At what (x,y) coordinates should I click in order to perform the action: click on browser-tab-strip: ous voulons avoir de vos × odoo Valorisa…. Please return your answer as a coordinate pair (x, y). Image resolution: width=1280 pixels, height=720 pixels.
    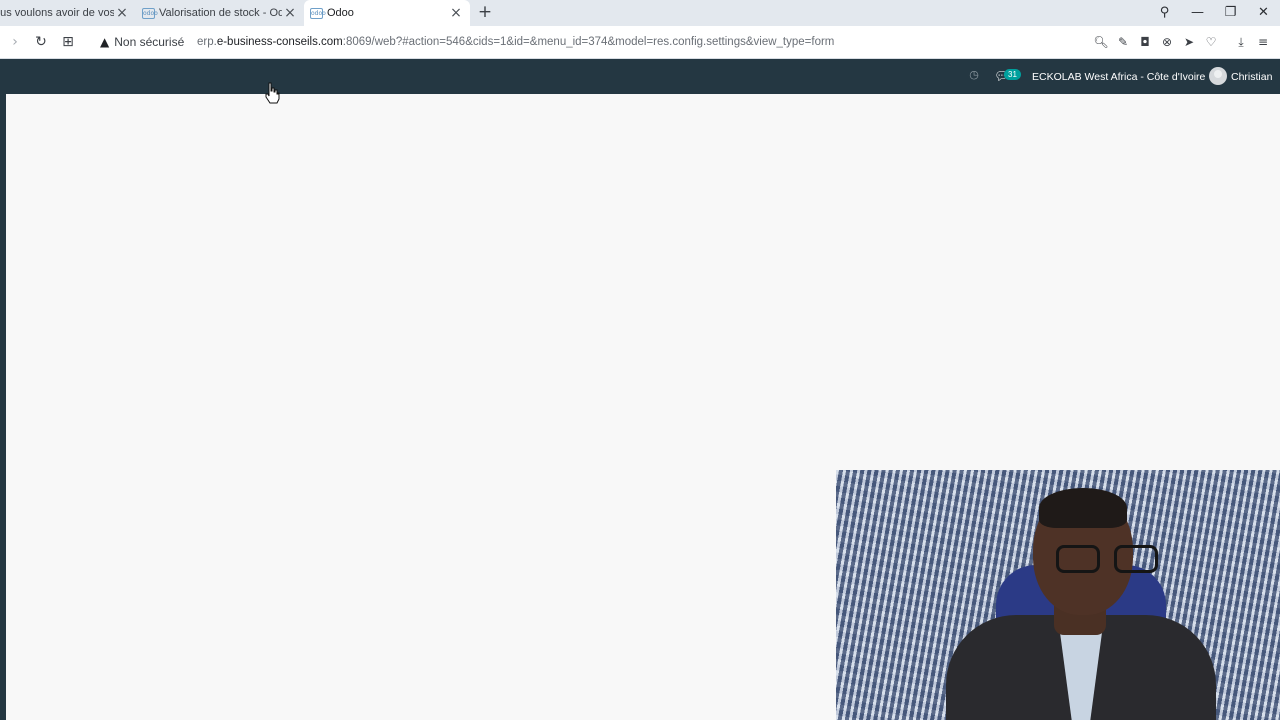
    Looking at the image, I should click on (640, 13).